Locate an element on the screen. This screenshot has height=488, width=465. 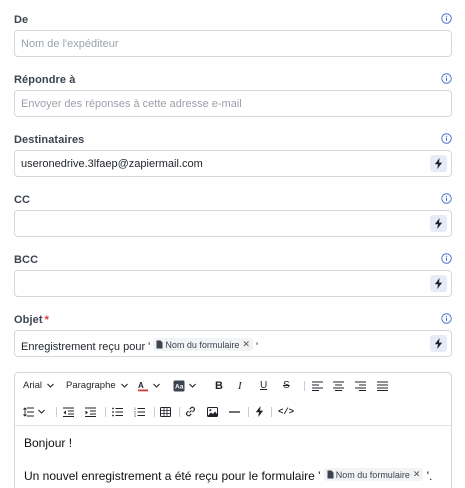
font-family-value: Arial is located at coordinates (33, 385).